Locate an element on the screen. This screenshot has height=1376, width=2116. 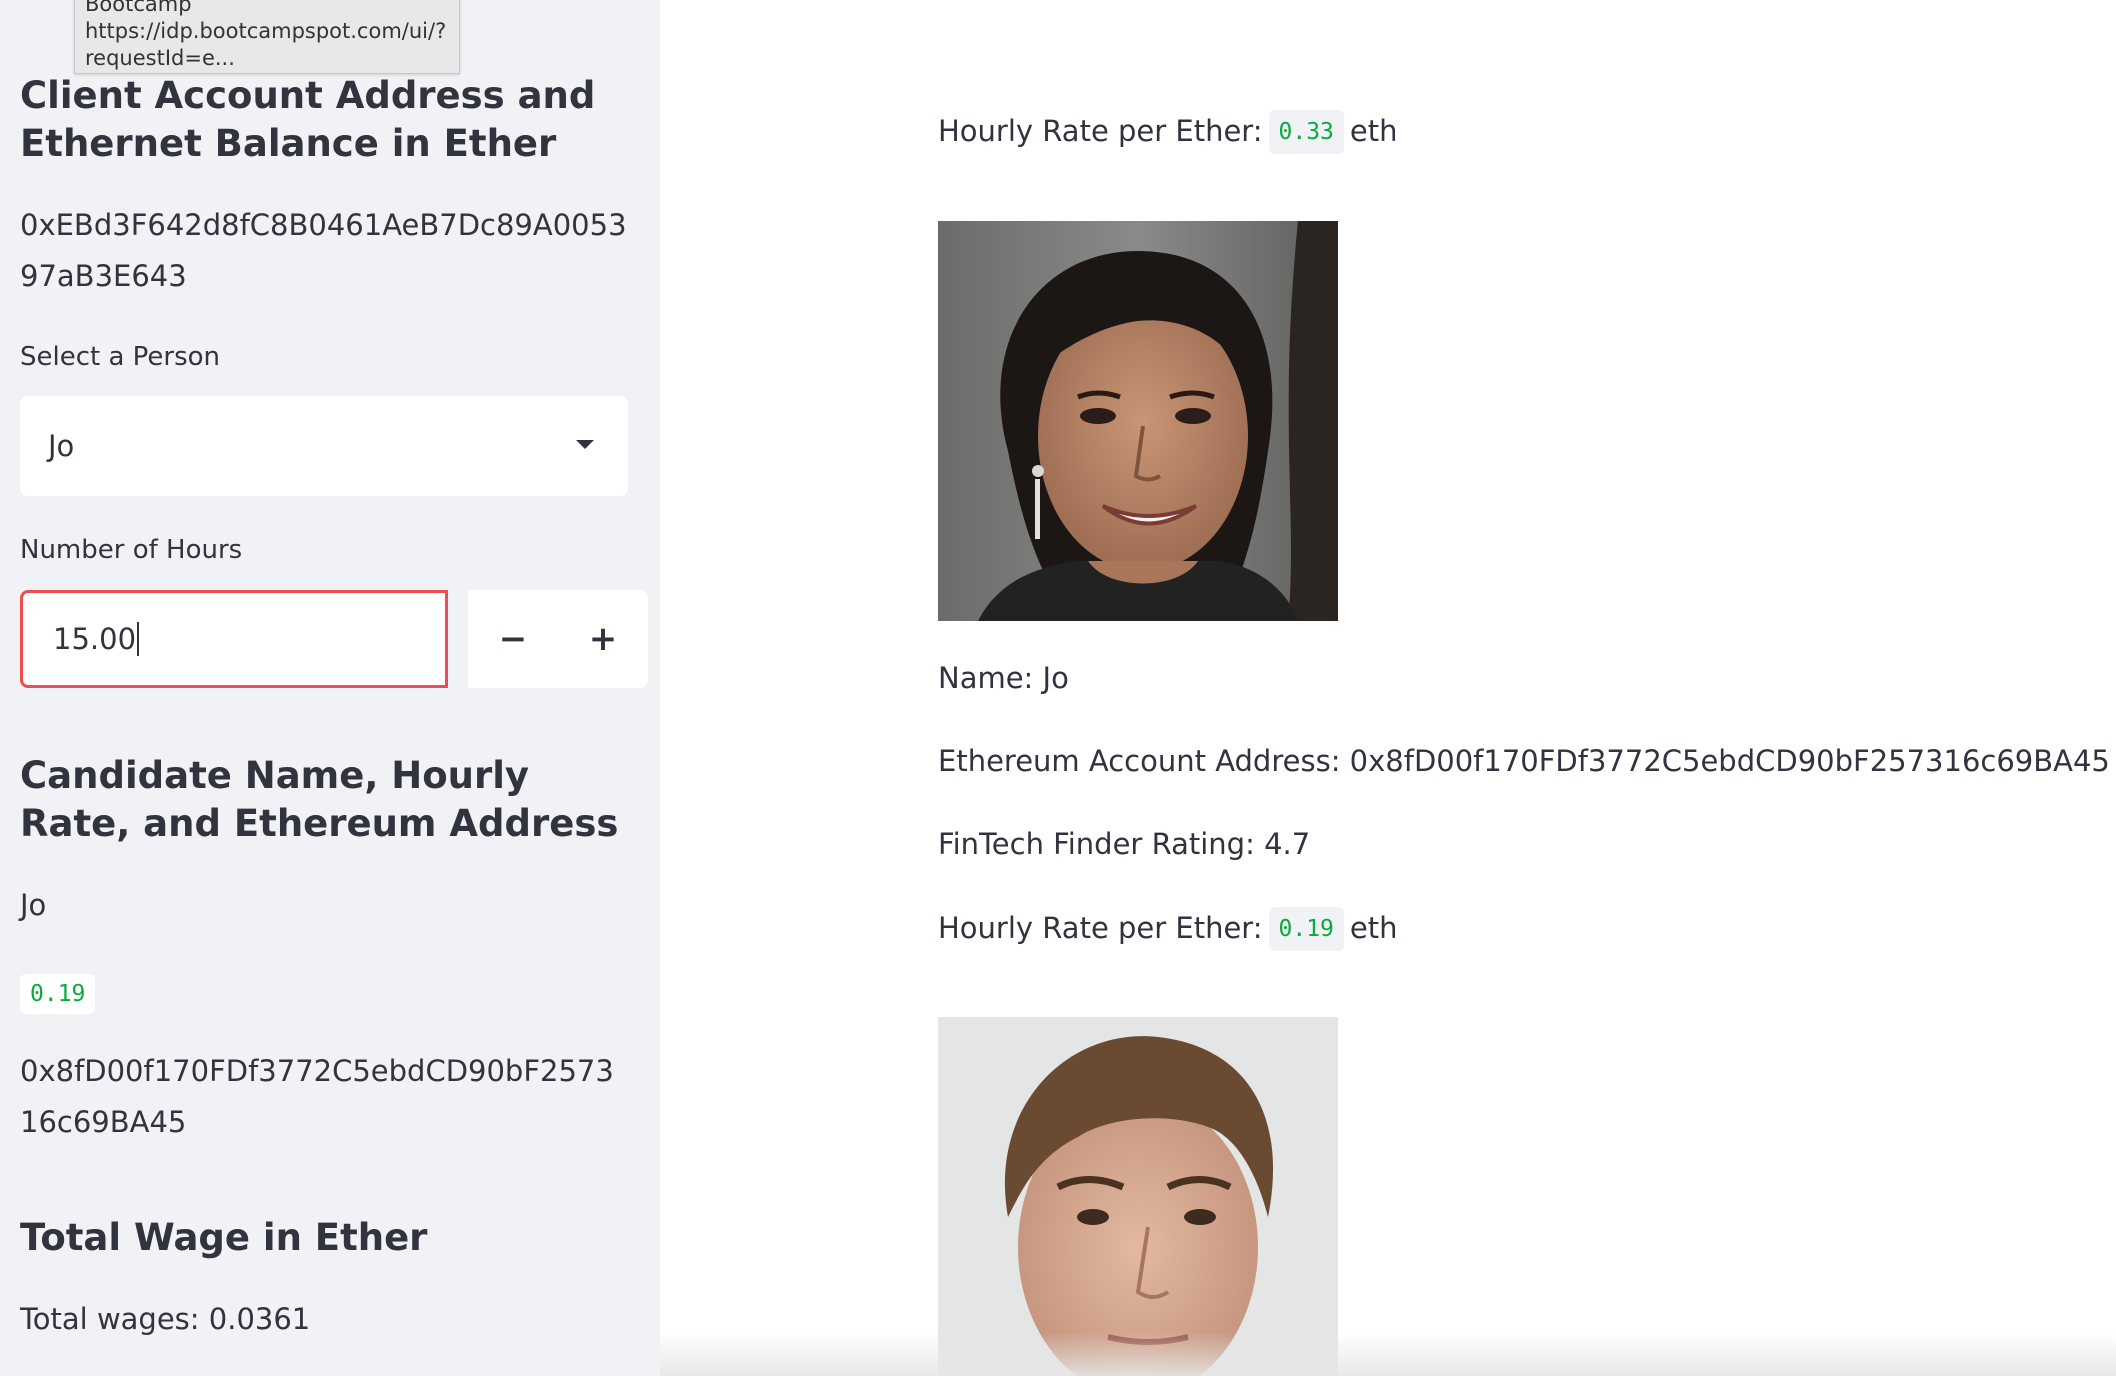
tooltip-line-2: https://idp.bootcampspot.com/ui/? is located at coordinates (266, 31).